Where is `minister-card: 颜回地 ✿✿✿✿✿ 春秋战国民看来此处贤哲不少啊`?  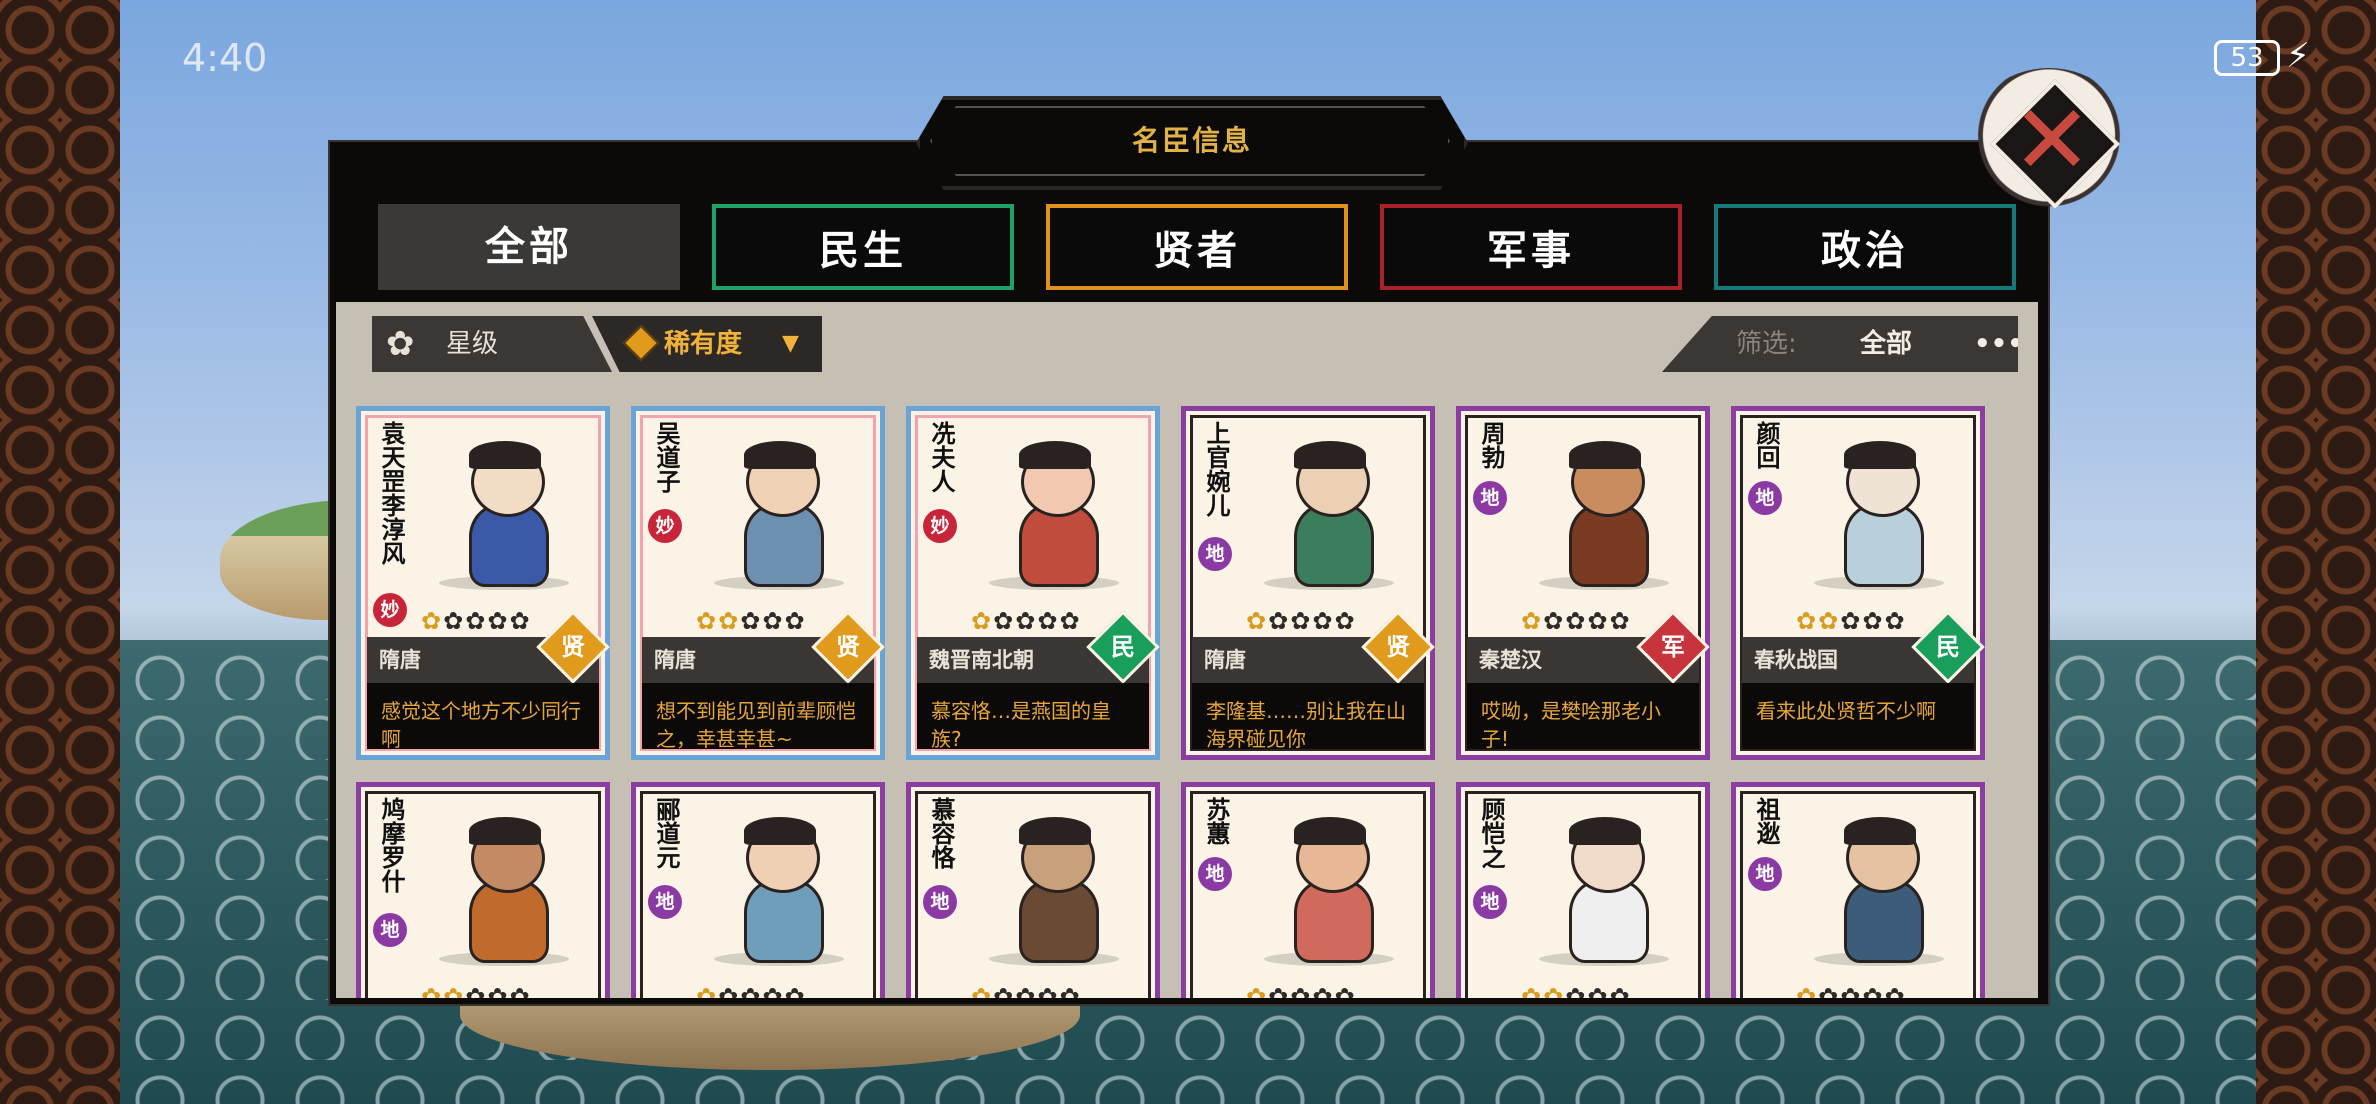 minister-card: 颜回地 ✿✿✿✿✿ 春秋战国民看来此处贤哲不少啊 is located at coordinates (1858, 583).